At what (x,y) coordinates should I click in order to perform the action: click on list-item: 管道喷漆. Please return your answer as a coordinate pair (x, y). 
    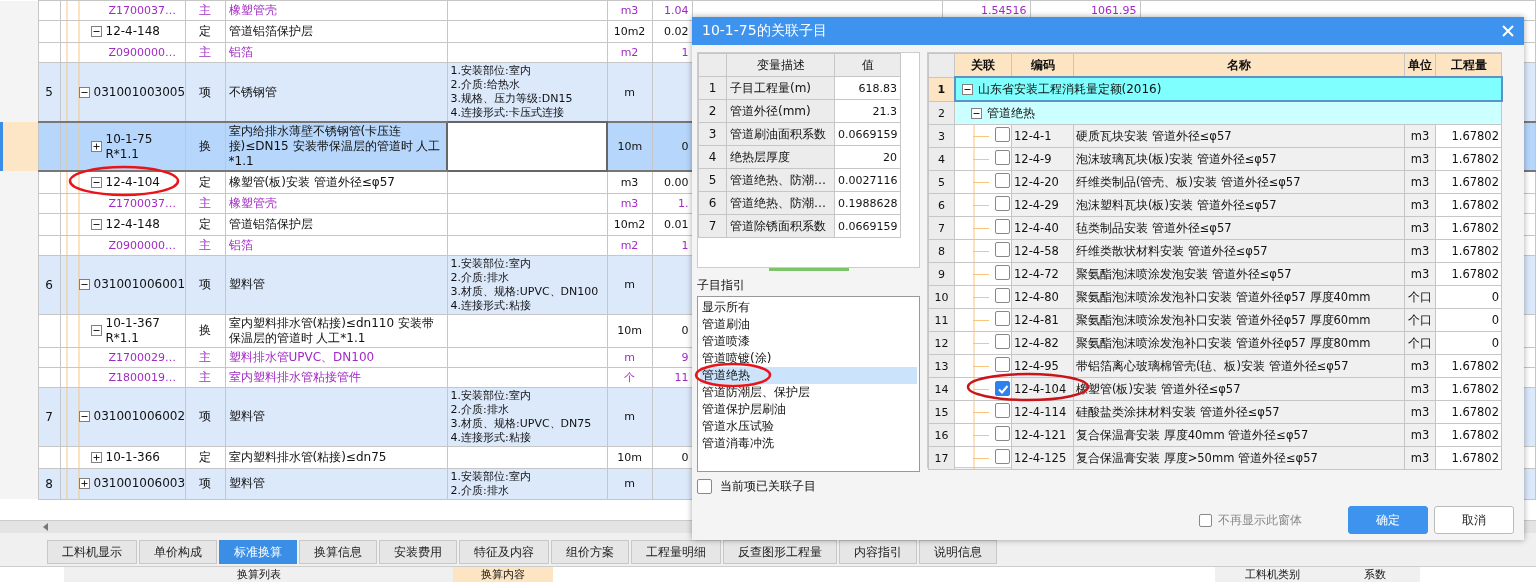
    Looking at the image, I should click on (808, 342).